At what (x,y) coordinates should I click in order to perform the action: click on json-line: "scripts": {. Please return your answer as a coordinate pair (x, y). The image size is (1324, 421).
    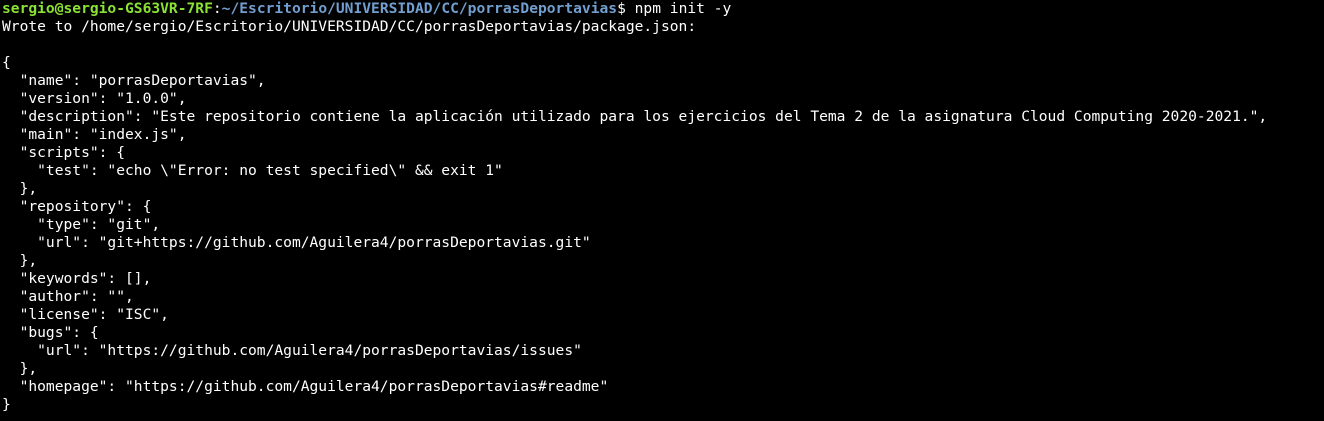
    Looking at the image, I should click on (64, 152).